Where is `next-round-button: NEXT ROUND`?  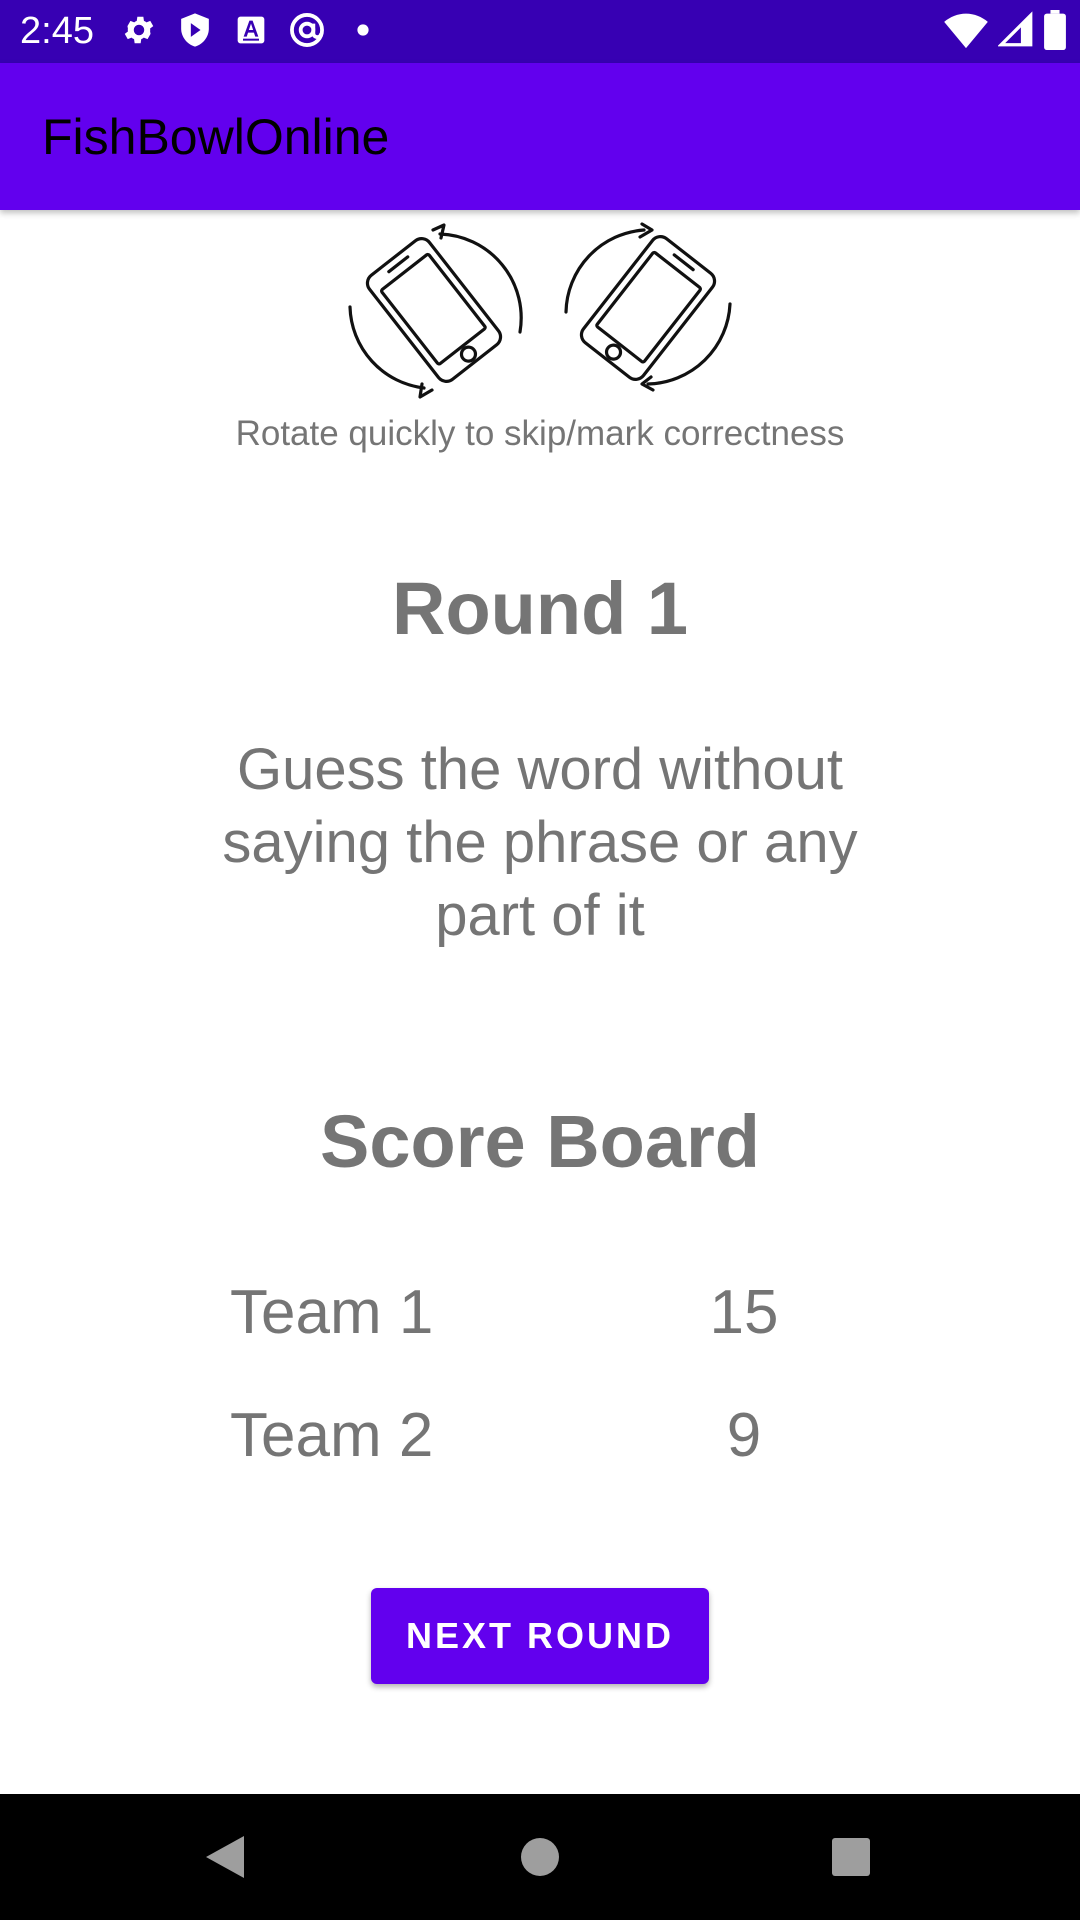 next-round-button: NEXT ROUND is located at coordinates (540, 1636).